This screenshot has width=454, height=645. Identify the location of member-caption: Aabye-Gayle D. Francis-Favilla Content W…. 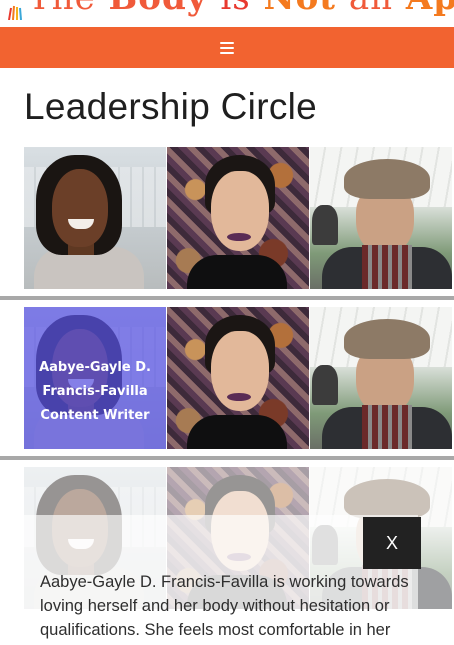
(95, 392).